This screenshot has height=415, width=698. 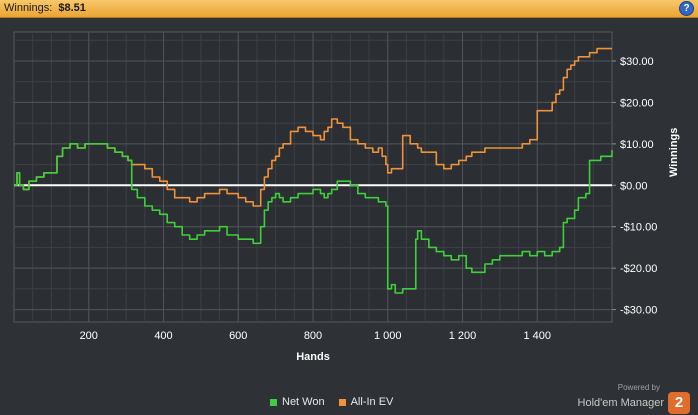 I want to click on y-tick-label: $10.00, so click(x=637, y=145).